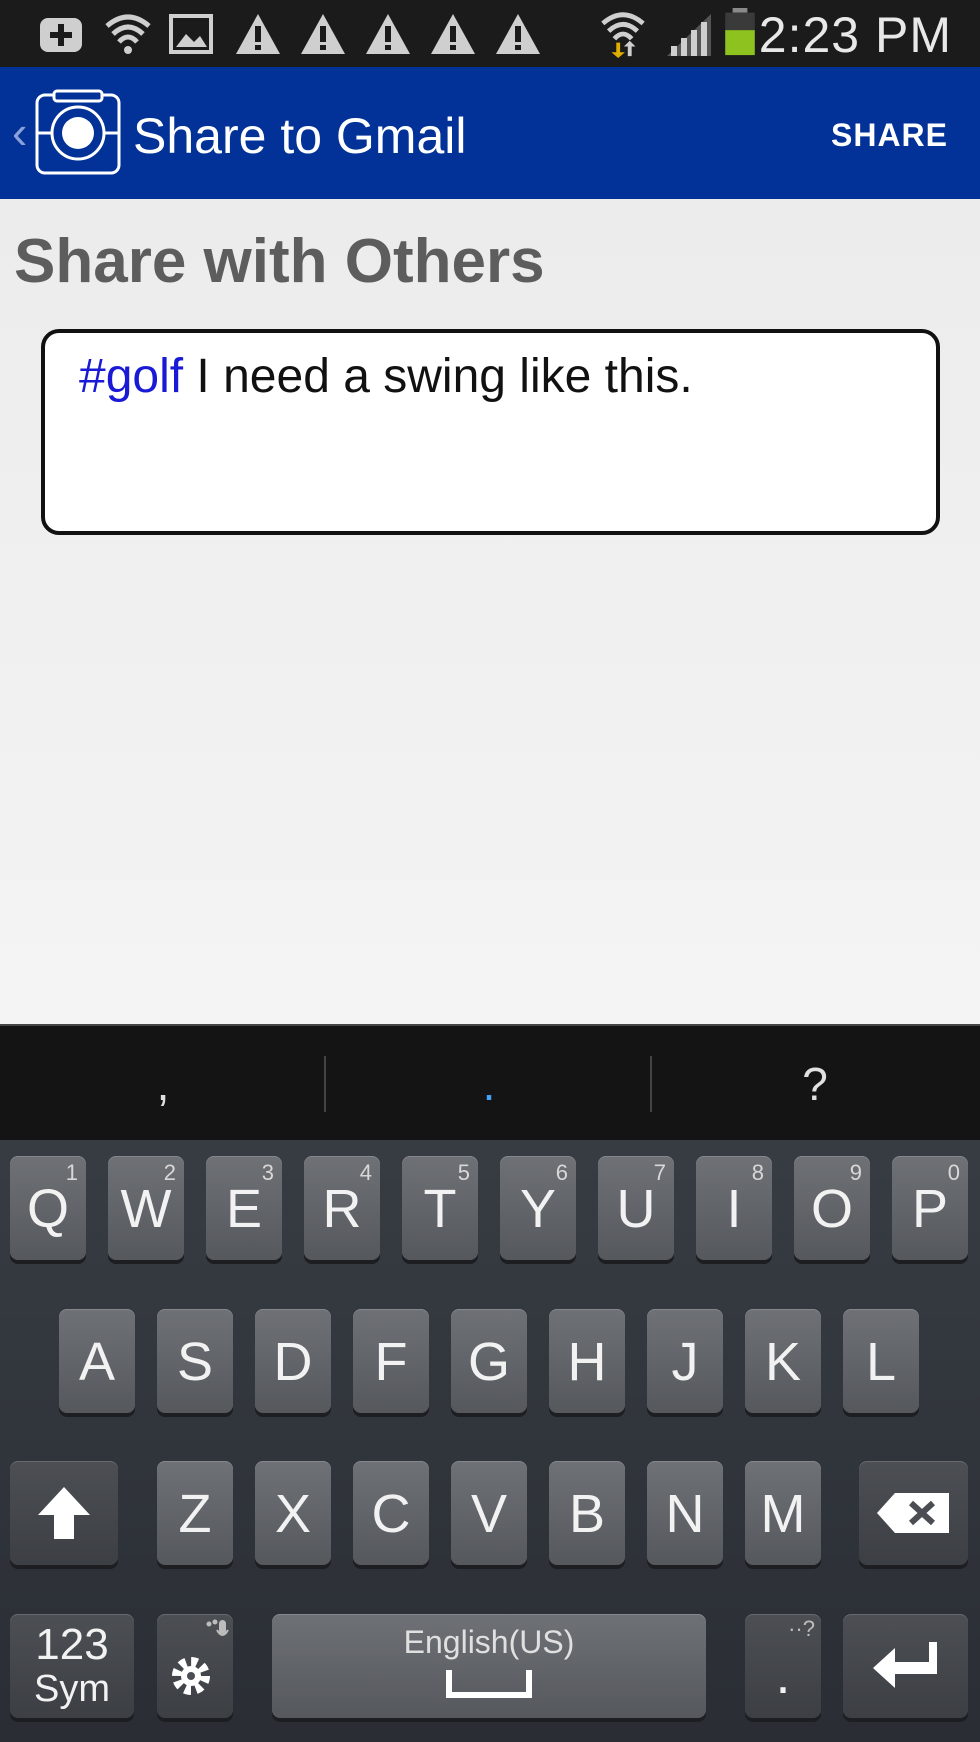 The height and width of the screenshot is (1742, 980). I want to click on key-o: 9O, so click(832, 1208).